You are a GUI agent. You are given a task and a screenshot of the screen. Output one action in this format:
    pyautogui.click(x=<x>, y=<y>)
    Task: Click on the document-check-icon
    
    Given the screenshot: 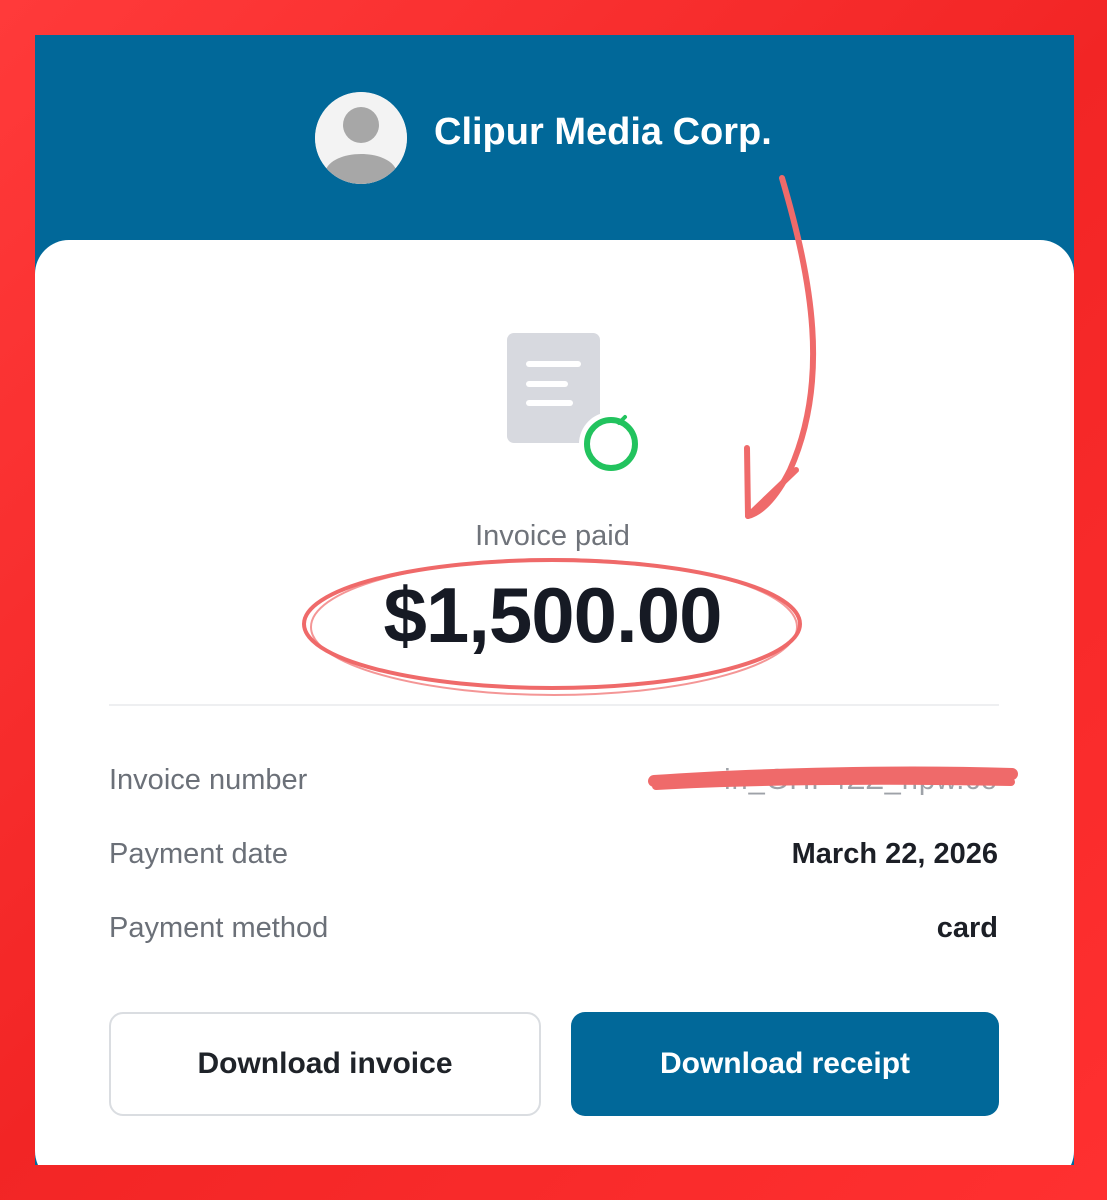 What is the action you would take?
    pyautogui.click(x=575, y=405)
    